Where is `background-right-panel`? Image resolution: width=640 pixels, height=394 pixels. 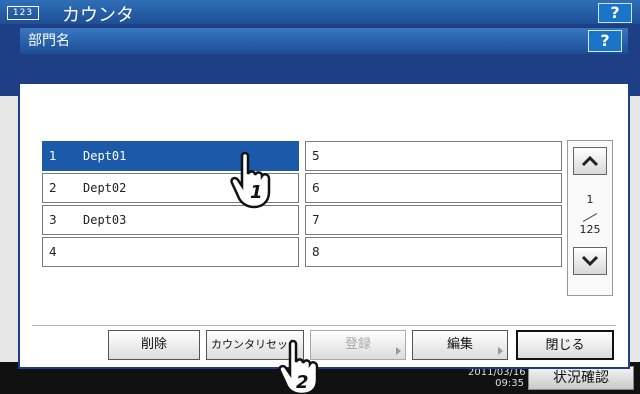
background-right-panel is located at coordinates (635, 229).